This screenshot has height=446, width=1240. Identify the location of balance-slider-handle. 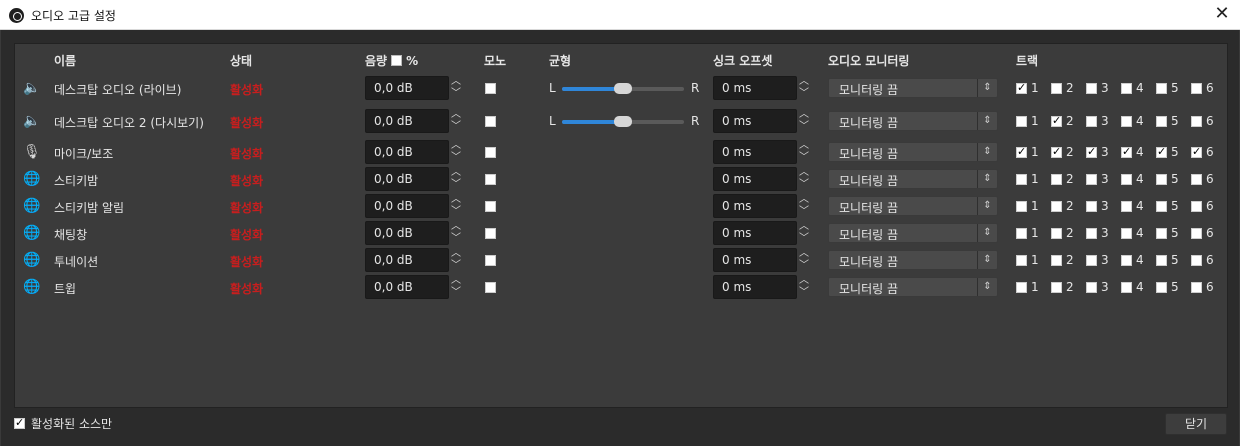
(623, 121).